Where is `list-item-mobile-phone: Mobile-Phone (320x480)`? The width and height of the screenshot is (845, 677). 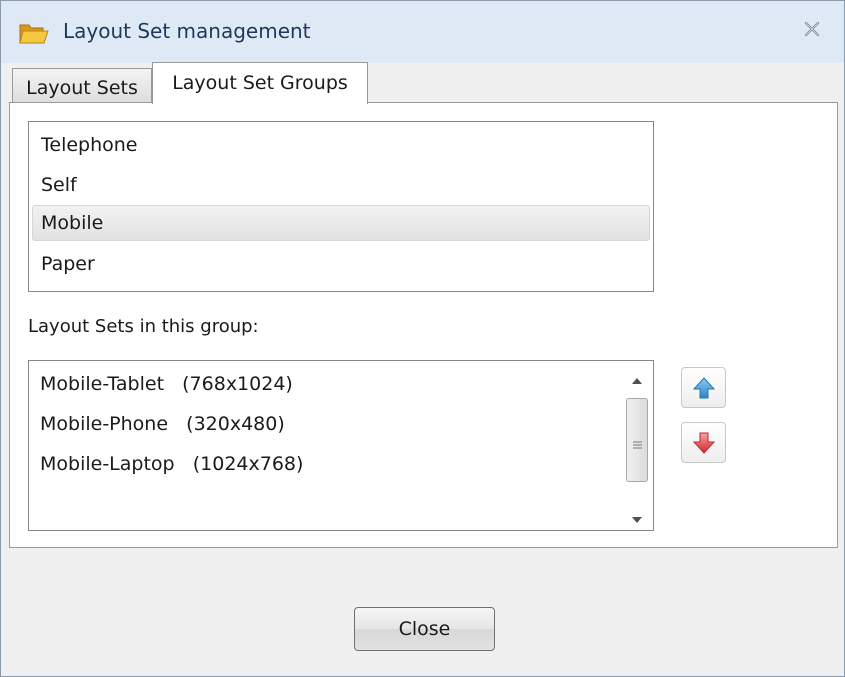
list-item-mobile-phone: Mobile-Phone (320x480) is located at coordinates (162, 424).